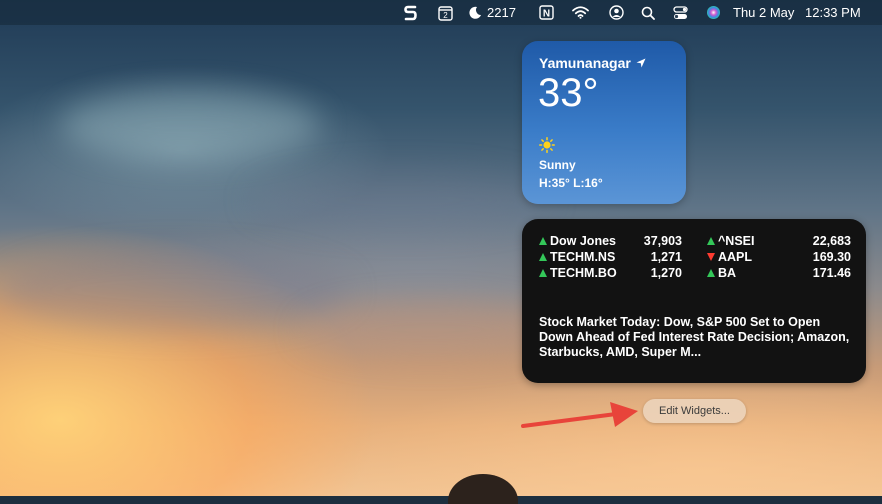 The image size is (882, 504). Describe the element at coordinates (666, 257) in the screenshot. I see `stock-value: 1,271` at that location.